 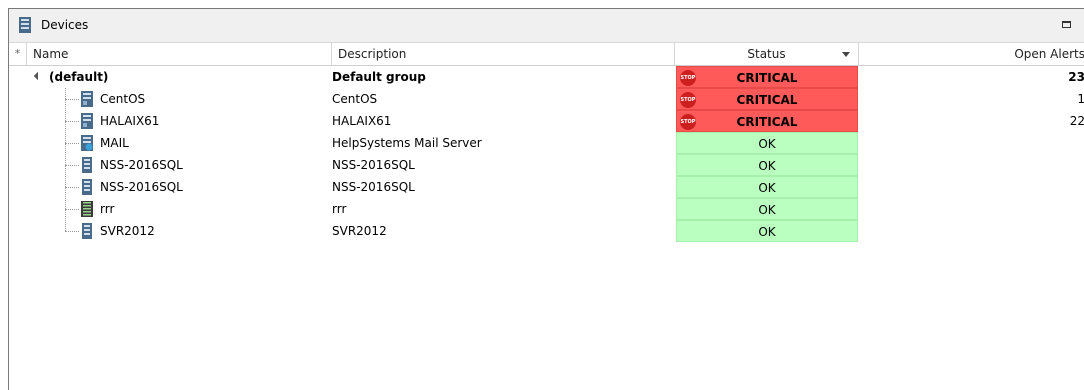 What do you see at coordinates (407, 143) in the screenshot?
I see `description-cell: HelpSystems Mail Server` at bounding box center [407, 143].